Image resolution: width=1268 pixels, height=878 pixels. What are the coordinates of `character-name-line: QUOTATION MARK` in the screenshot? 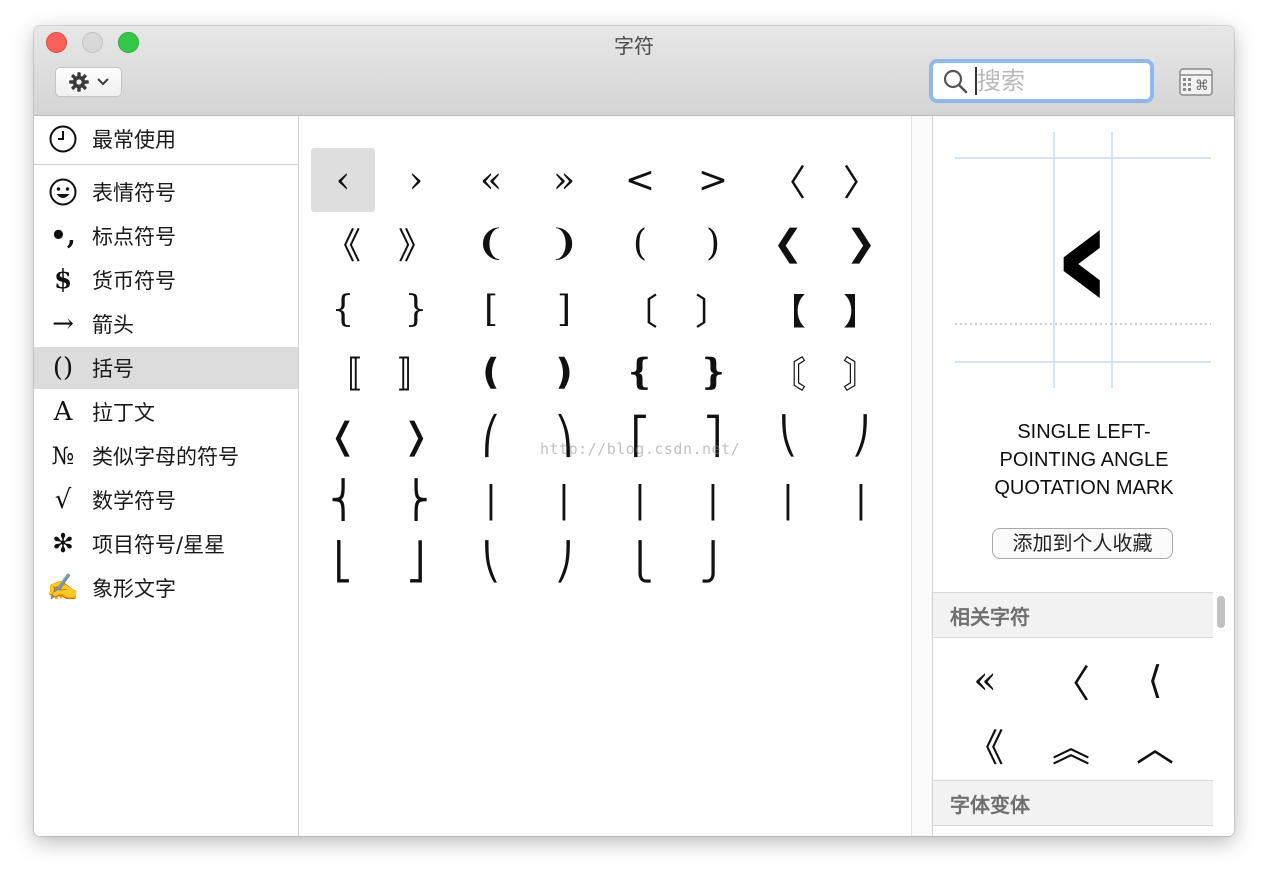 It's located at (1084, 488).